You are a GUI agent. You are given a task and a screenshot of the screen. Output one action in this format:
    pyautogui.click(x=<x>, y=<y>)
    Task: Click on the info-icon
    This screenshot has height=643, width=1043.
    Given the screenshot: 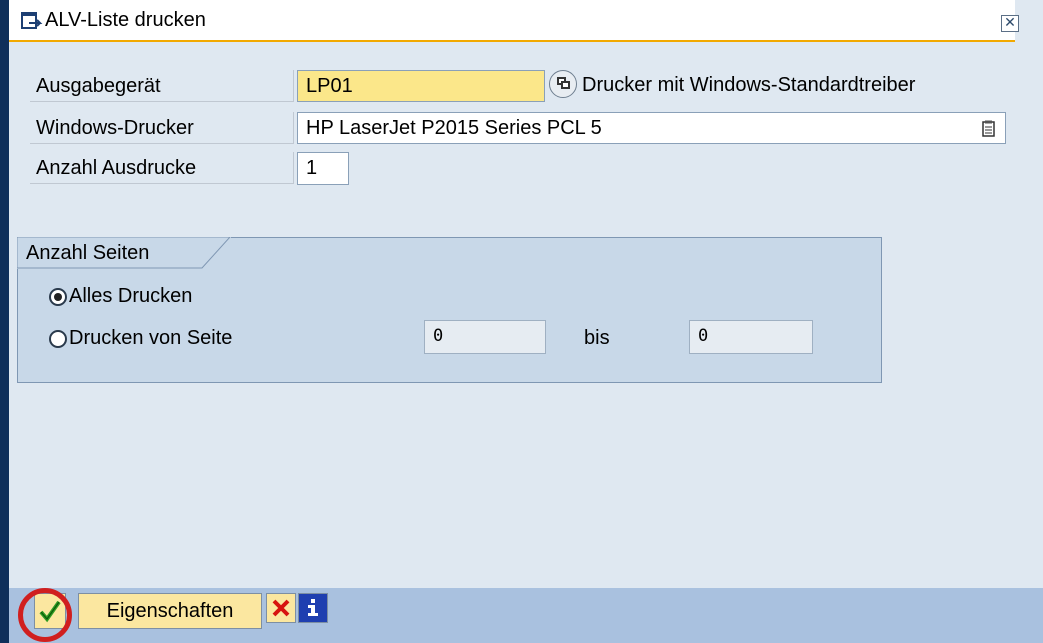 What is the action you would take?
    pyautogui.click(x=313, y=607)
    